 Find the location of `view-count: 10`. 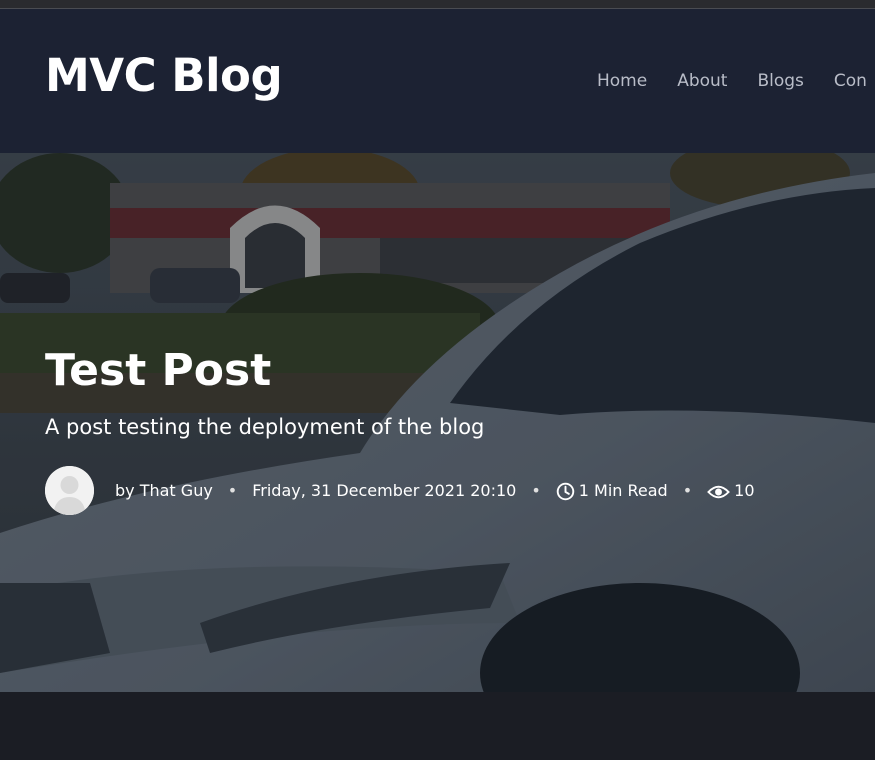

view-count: 10 is located at coordinates (731, 490).